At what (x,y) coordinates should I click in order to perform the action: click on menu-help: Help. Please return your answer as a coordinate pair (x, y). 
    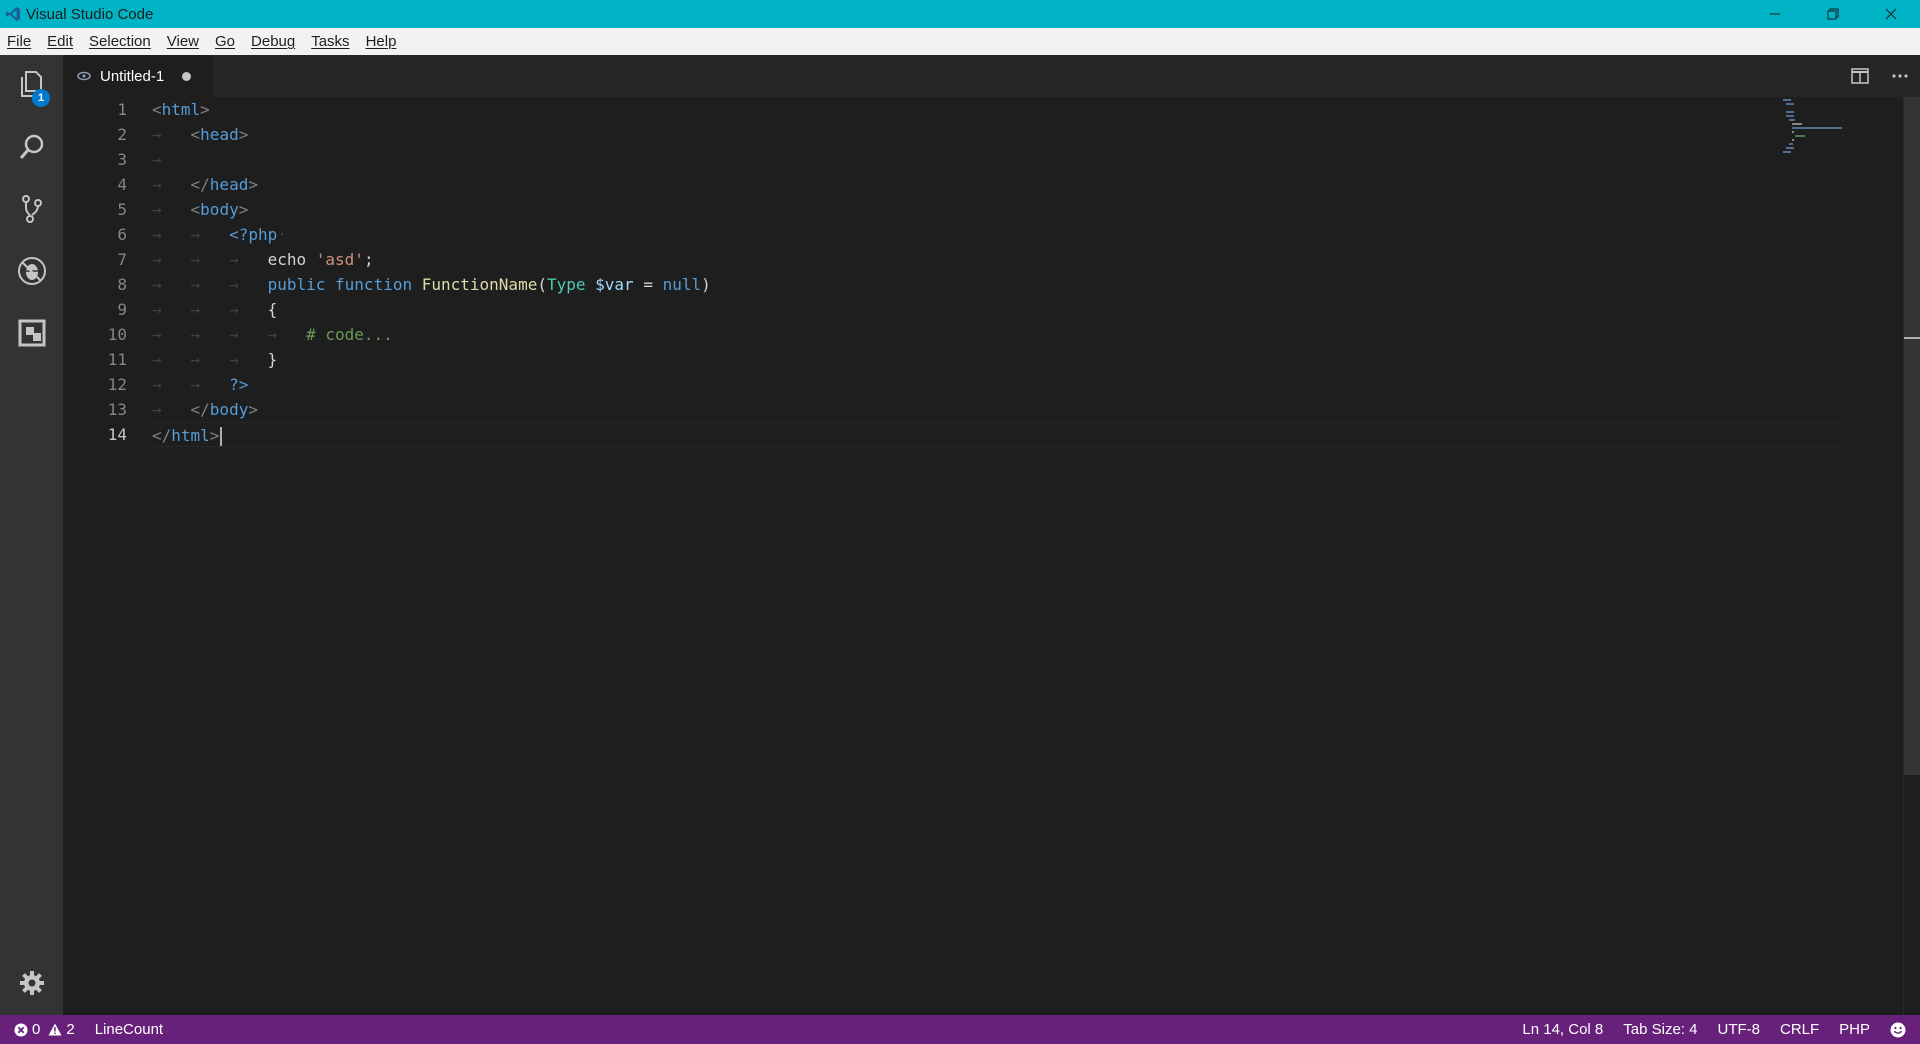
    Looking at the image, I should click on (381, 41).